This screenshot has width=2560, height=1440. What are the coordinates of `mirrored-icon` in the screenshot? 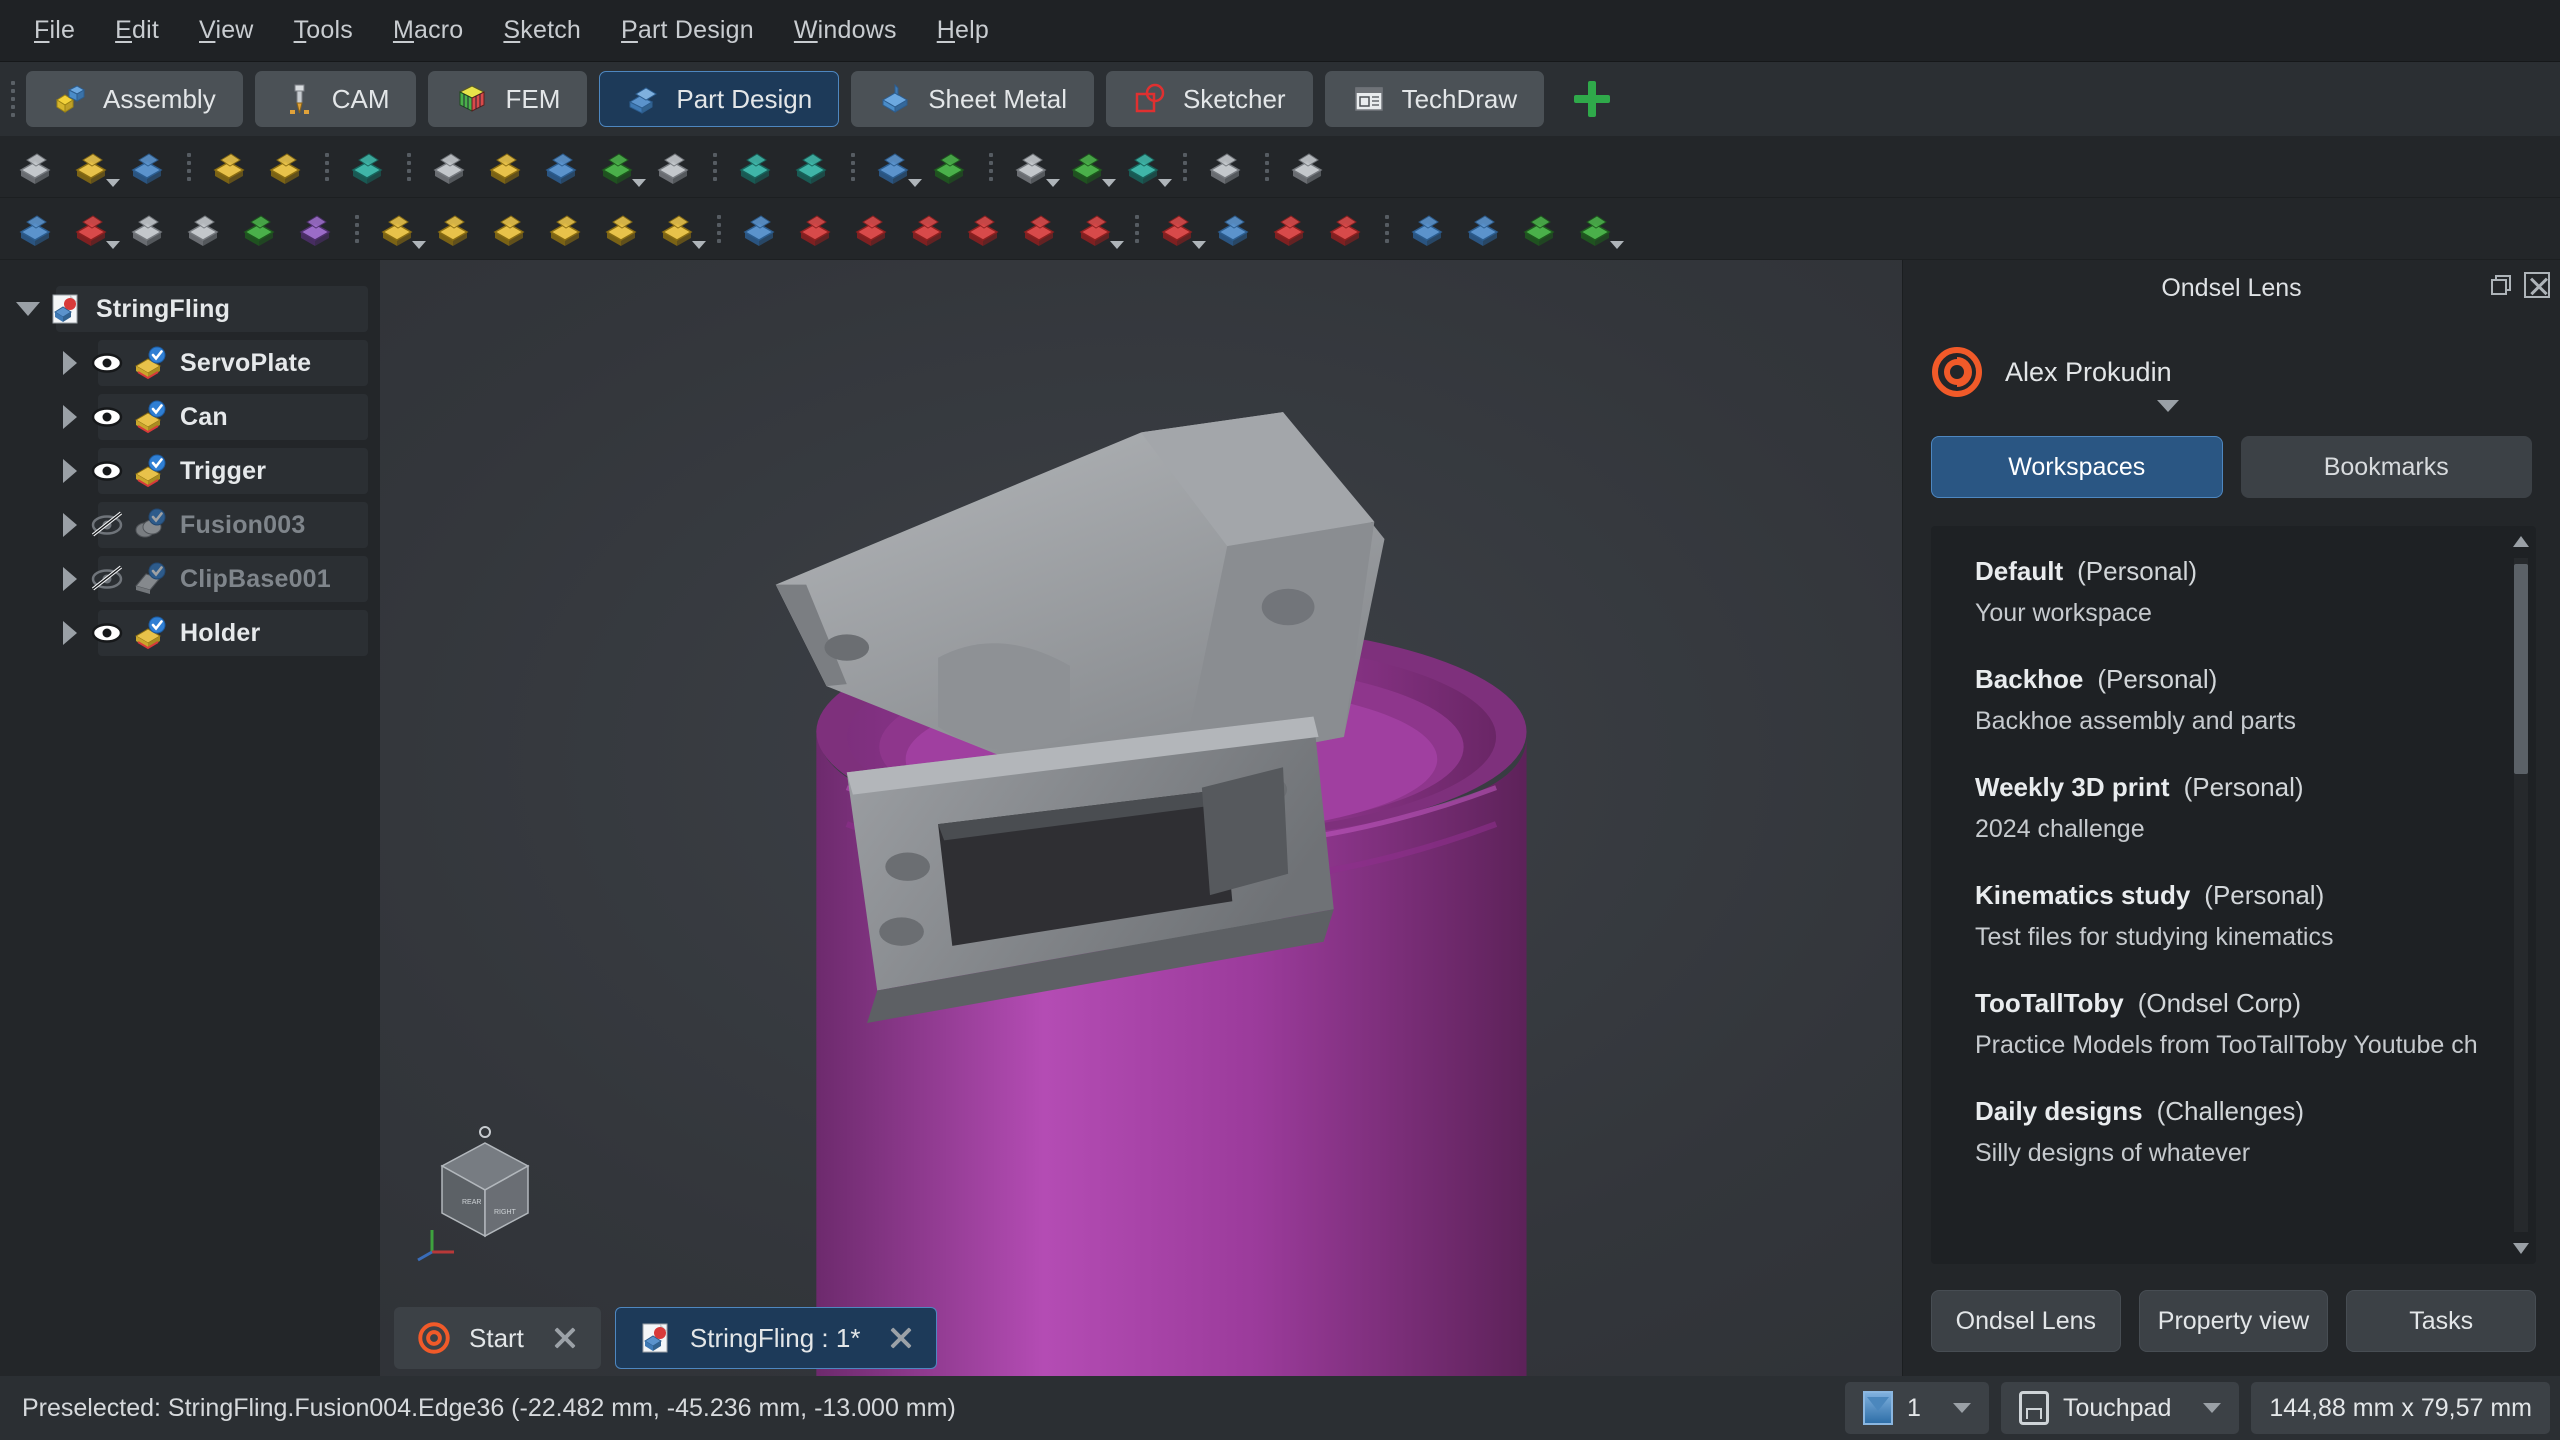 It's located at (1428, 229).